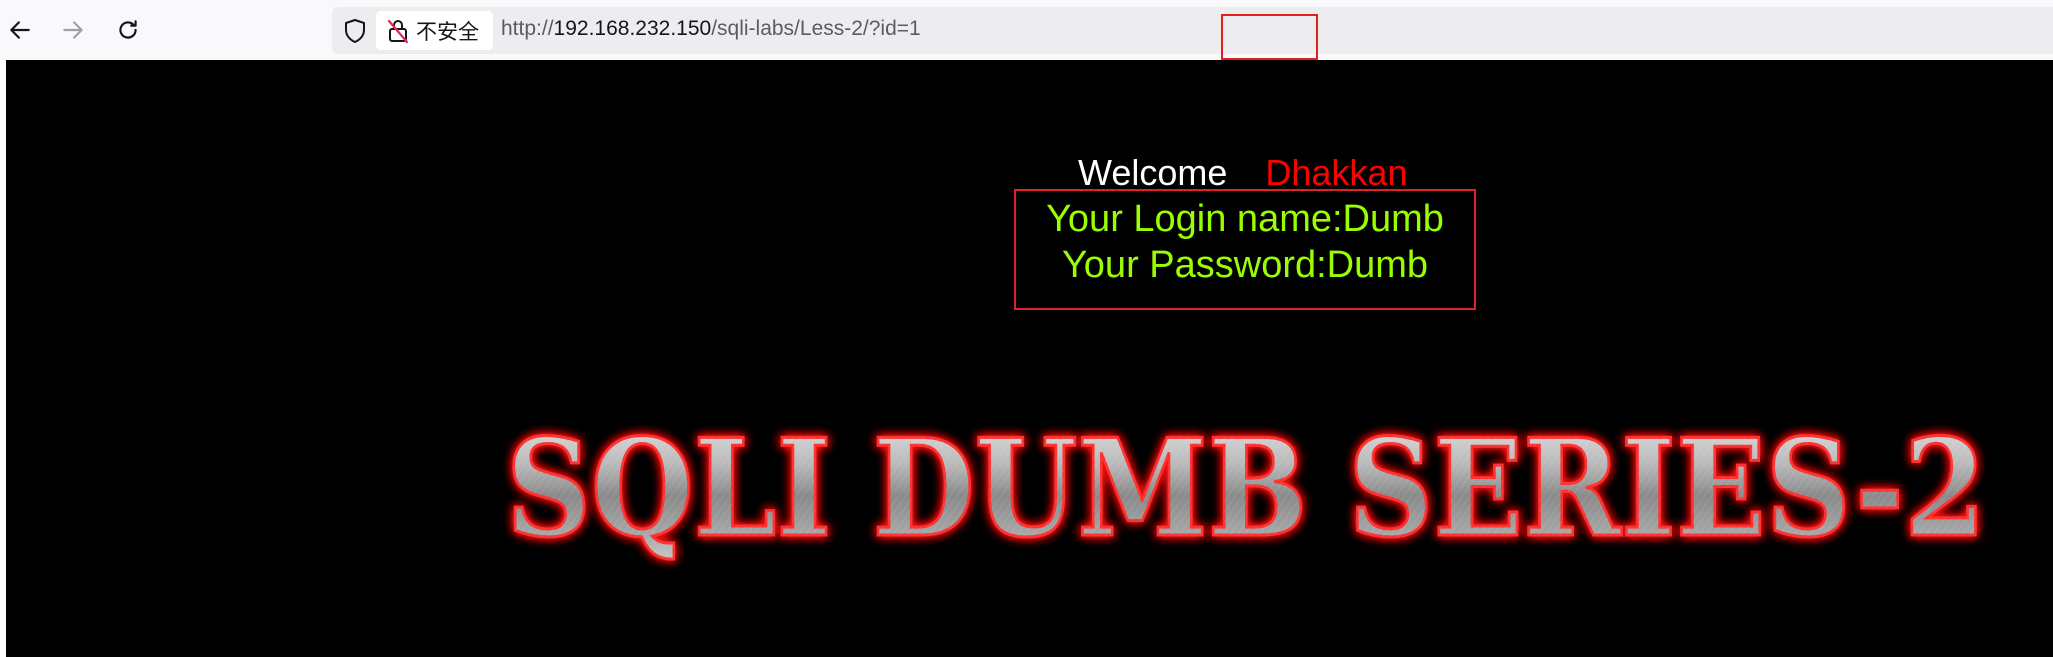 The image size is (2053, 657). Describe the element at coordinates (894, 28) in the screenshot. I see `url-query: ?id=1` at that location.